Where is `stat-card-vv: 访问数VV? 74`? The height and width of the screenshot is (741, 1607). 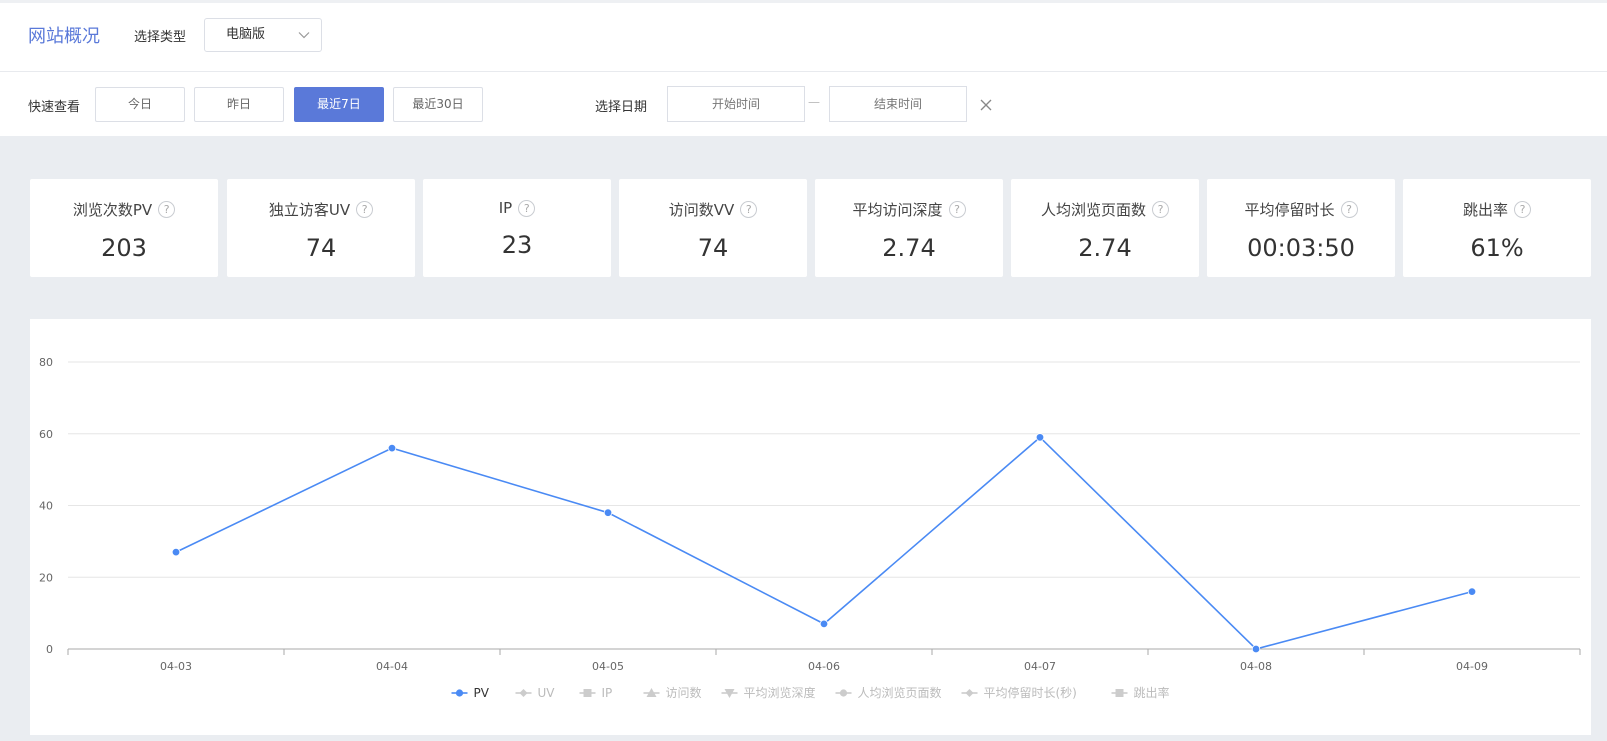
stat-card-vv: 访问数VV? 74 is located at coordinates (713, 228).